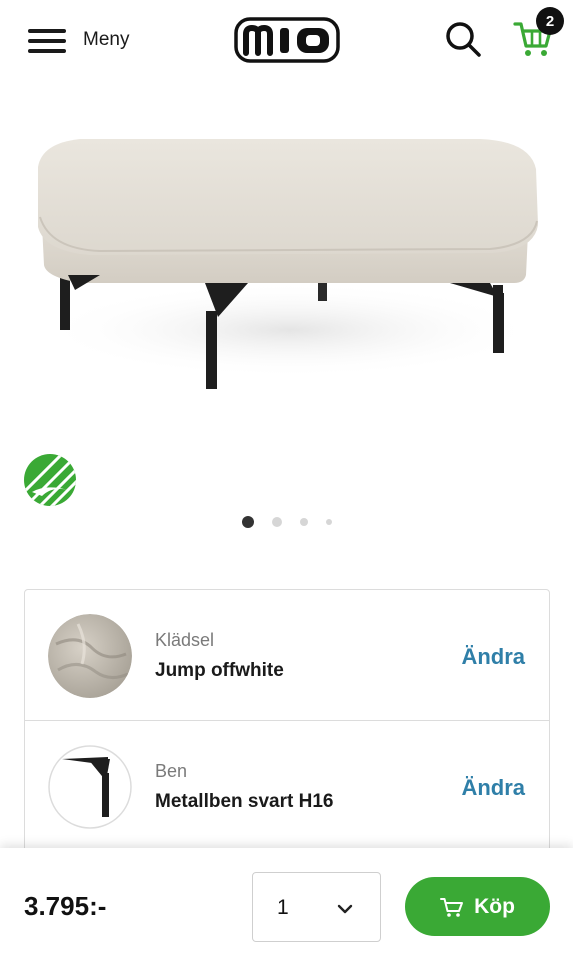 The height and width of the screenshot is (960, 573). Describe the element at coordinates (493, 657) in the screenshot. I see `change-upholstery-link: Ändra` at that location.